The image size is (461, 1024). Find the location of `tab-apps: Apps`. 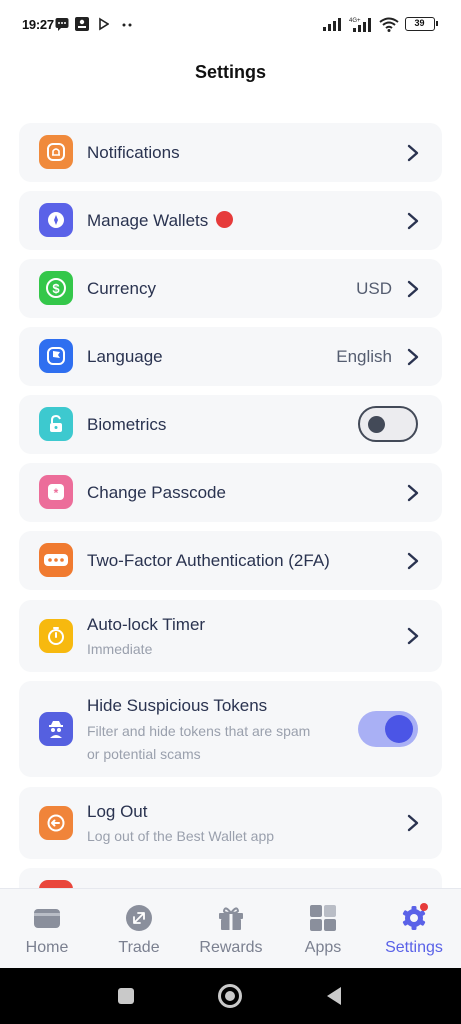

tab-apps: Apps is located at coordinates (323, 929).